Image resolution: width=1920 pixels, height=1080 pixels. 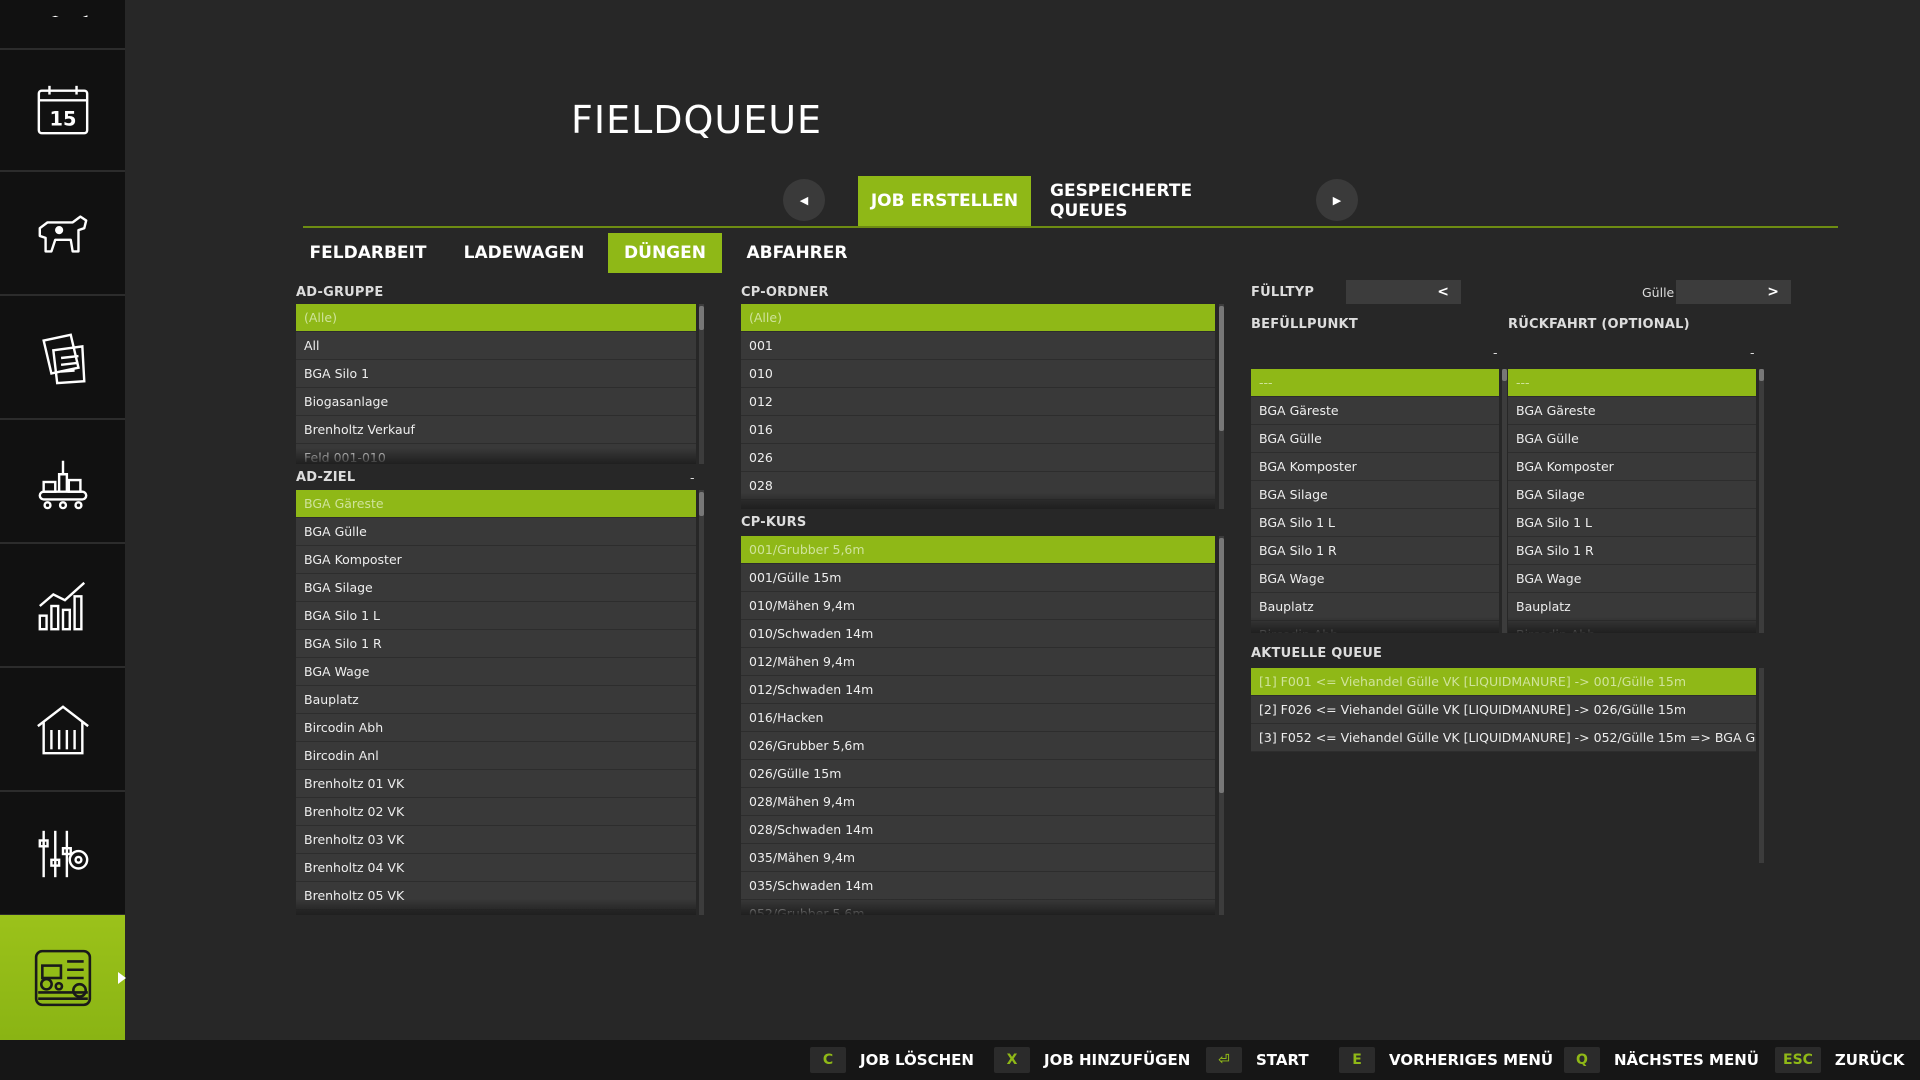 What do you see at coordinates (62, 483) in the screenshot?
I see `sidebar-item-production` at bounding box center [62, 483].